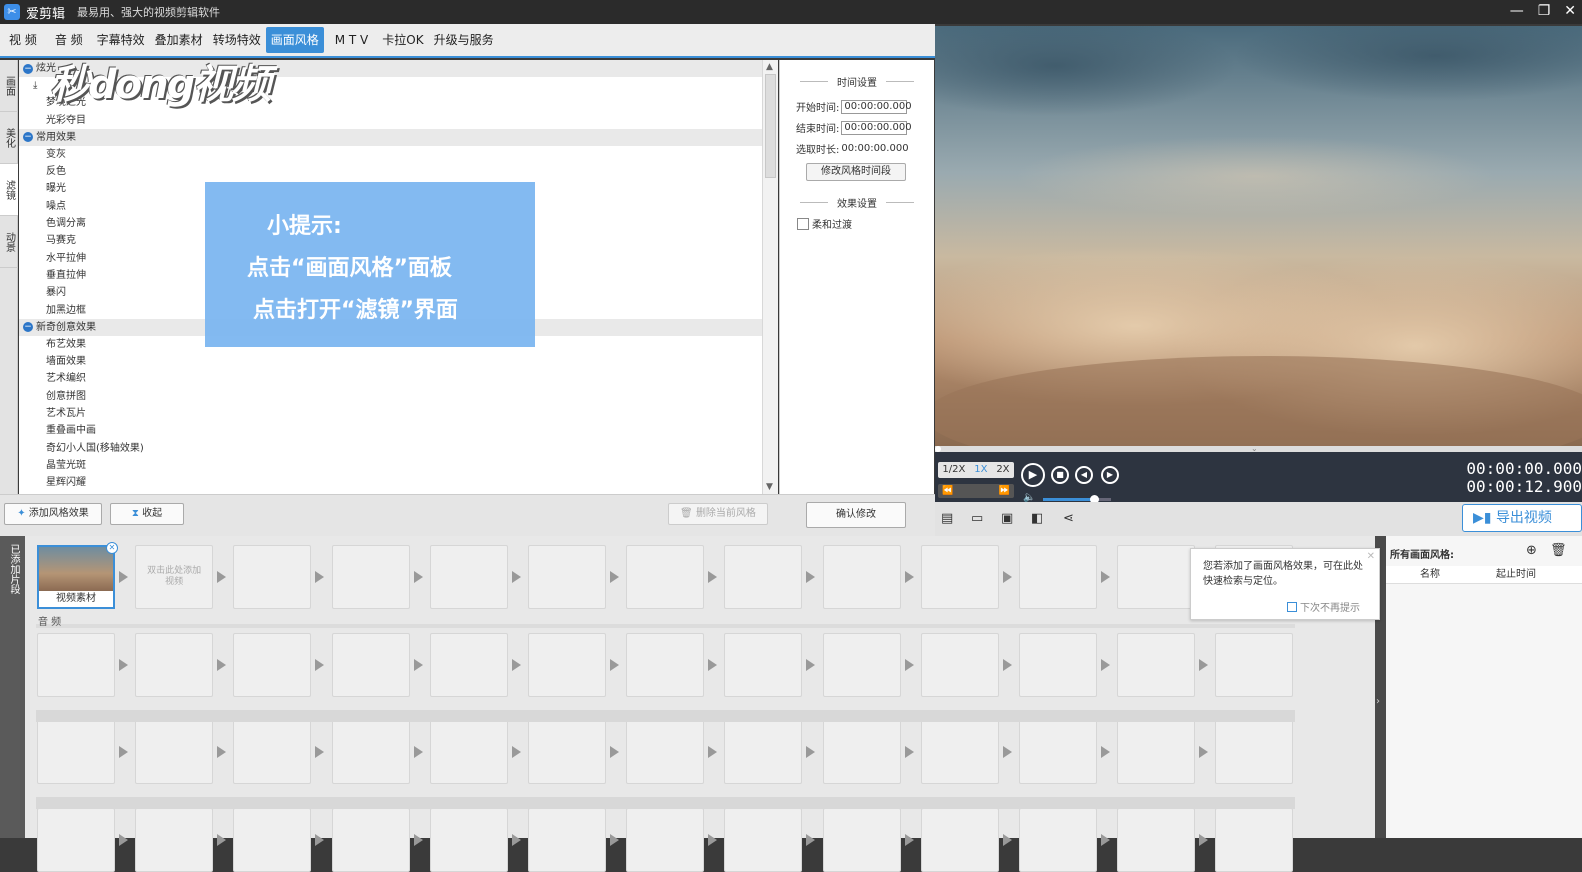  Describe the element at coordinates (12, 687) in the screenshot. I see `timeline-side-tab: 已添加片段` at that location.